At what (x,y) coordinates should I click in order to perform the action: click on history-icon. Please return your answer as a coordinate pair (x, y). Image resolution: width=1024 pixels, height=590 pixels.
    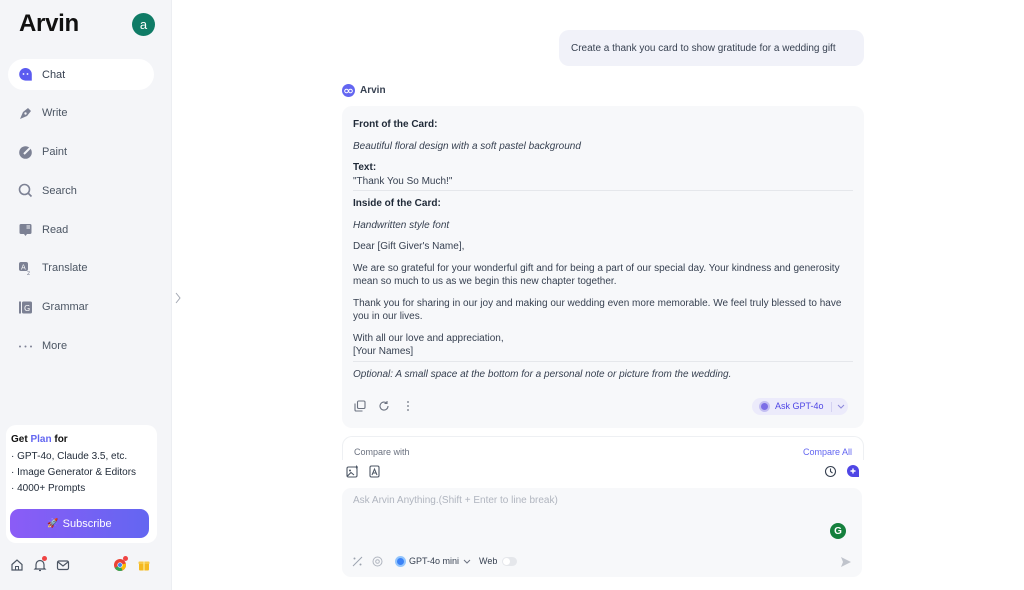
    Looking at the image, I should click on (830, 471).